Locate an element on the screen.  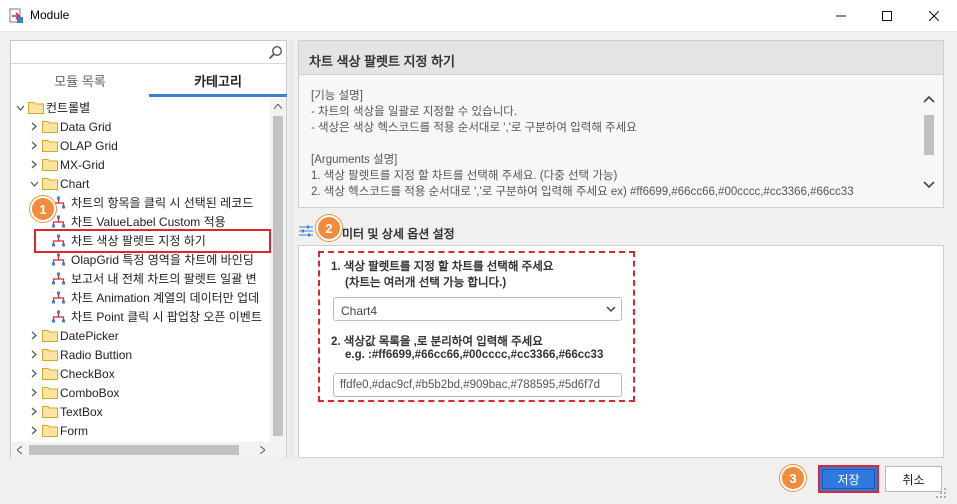
tree-folder: ComboBox is located at coordinates (74, 392).